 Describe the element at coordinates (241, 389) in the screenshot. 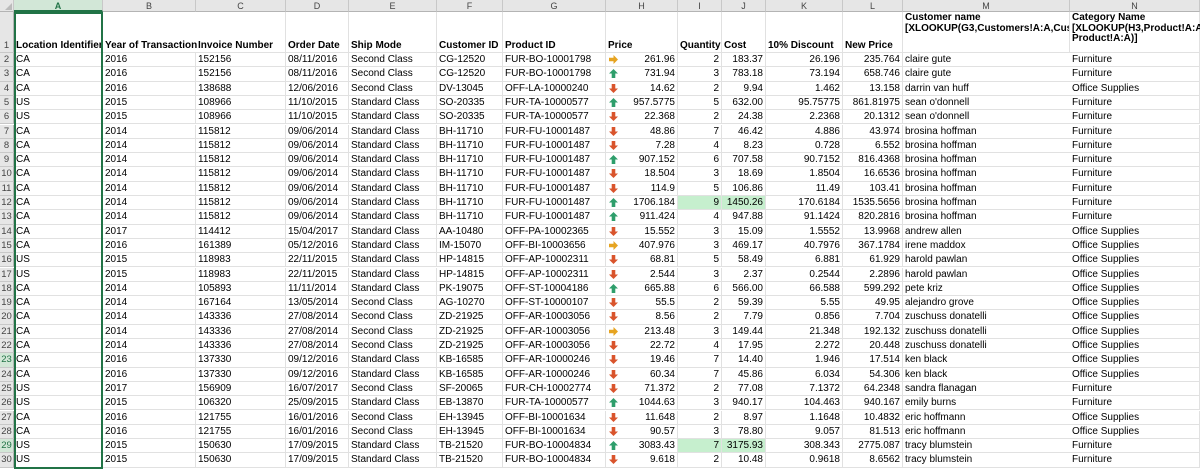

I see `cell-inv-row-25: 156909` at that location.